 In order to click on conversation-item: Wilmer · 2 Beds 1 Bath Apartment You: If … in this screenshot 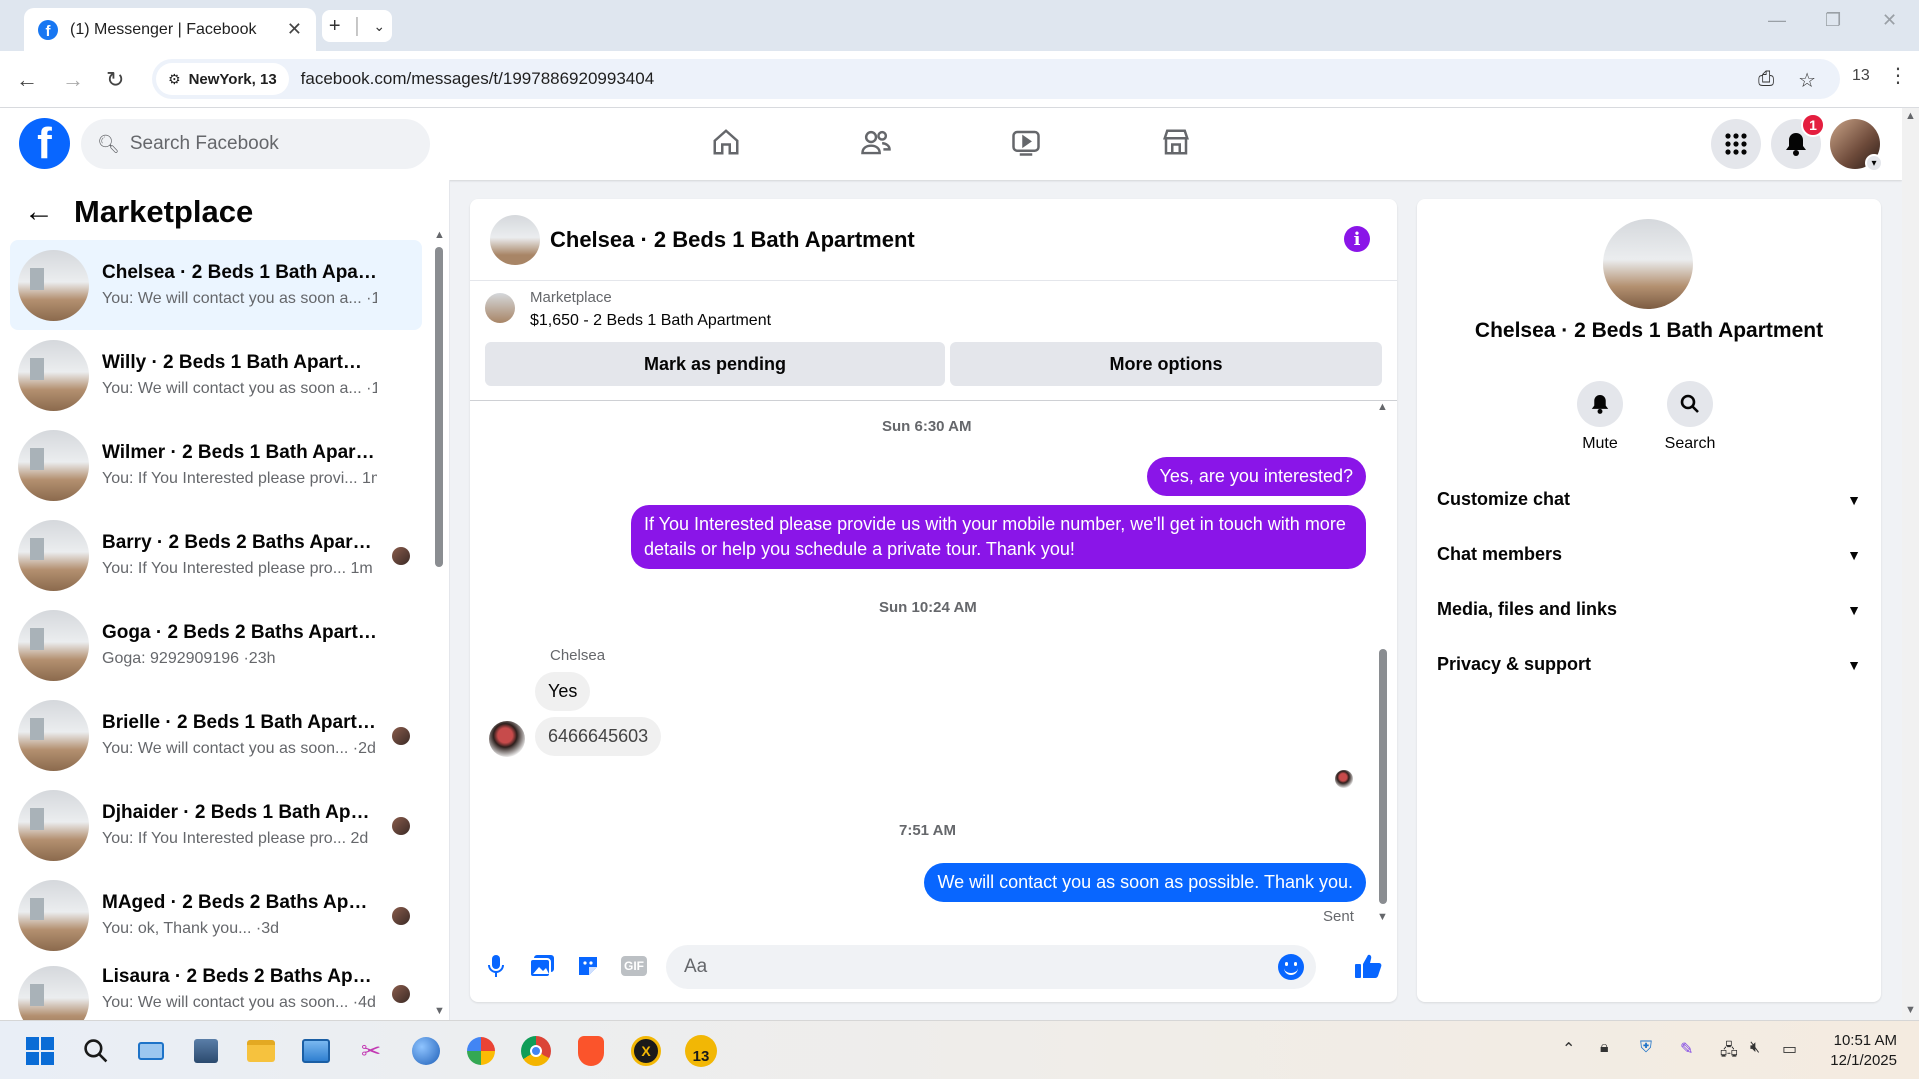, I will do `click(216, 465)`.